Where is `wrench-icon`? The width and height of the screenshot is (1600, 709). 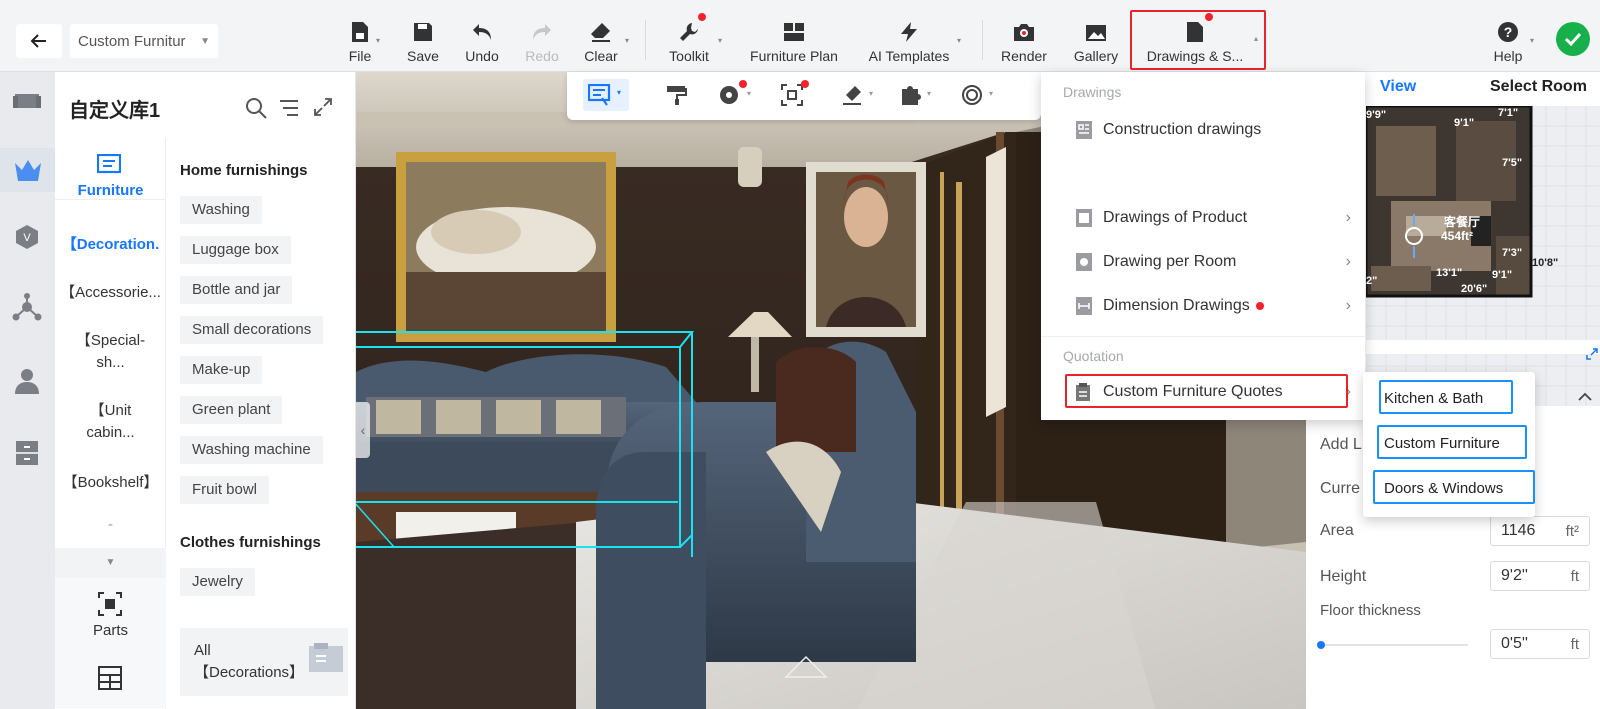
wrench-icon is located at coordinates (689, 32).